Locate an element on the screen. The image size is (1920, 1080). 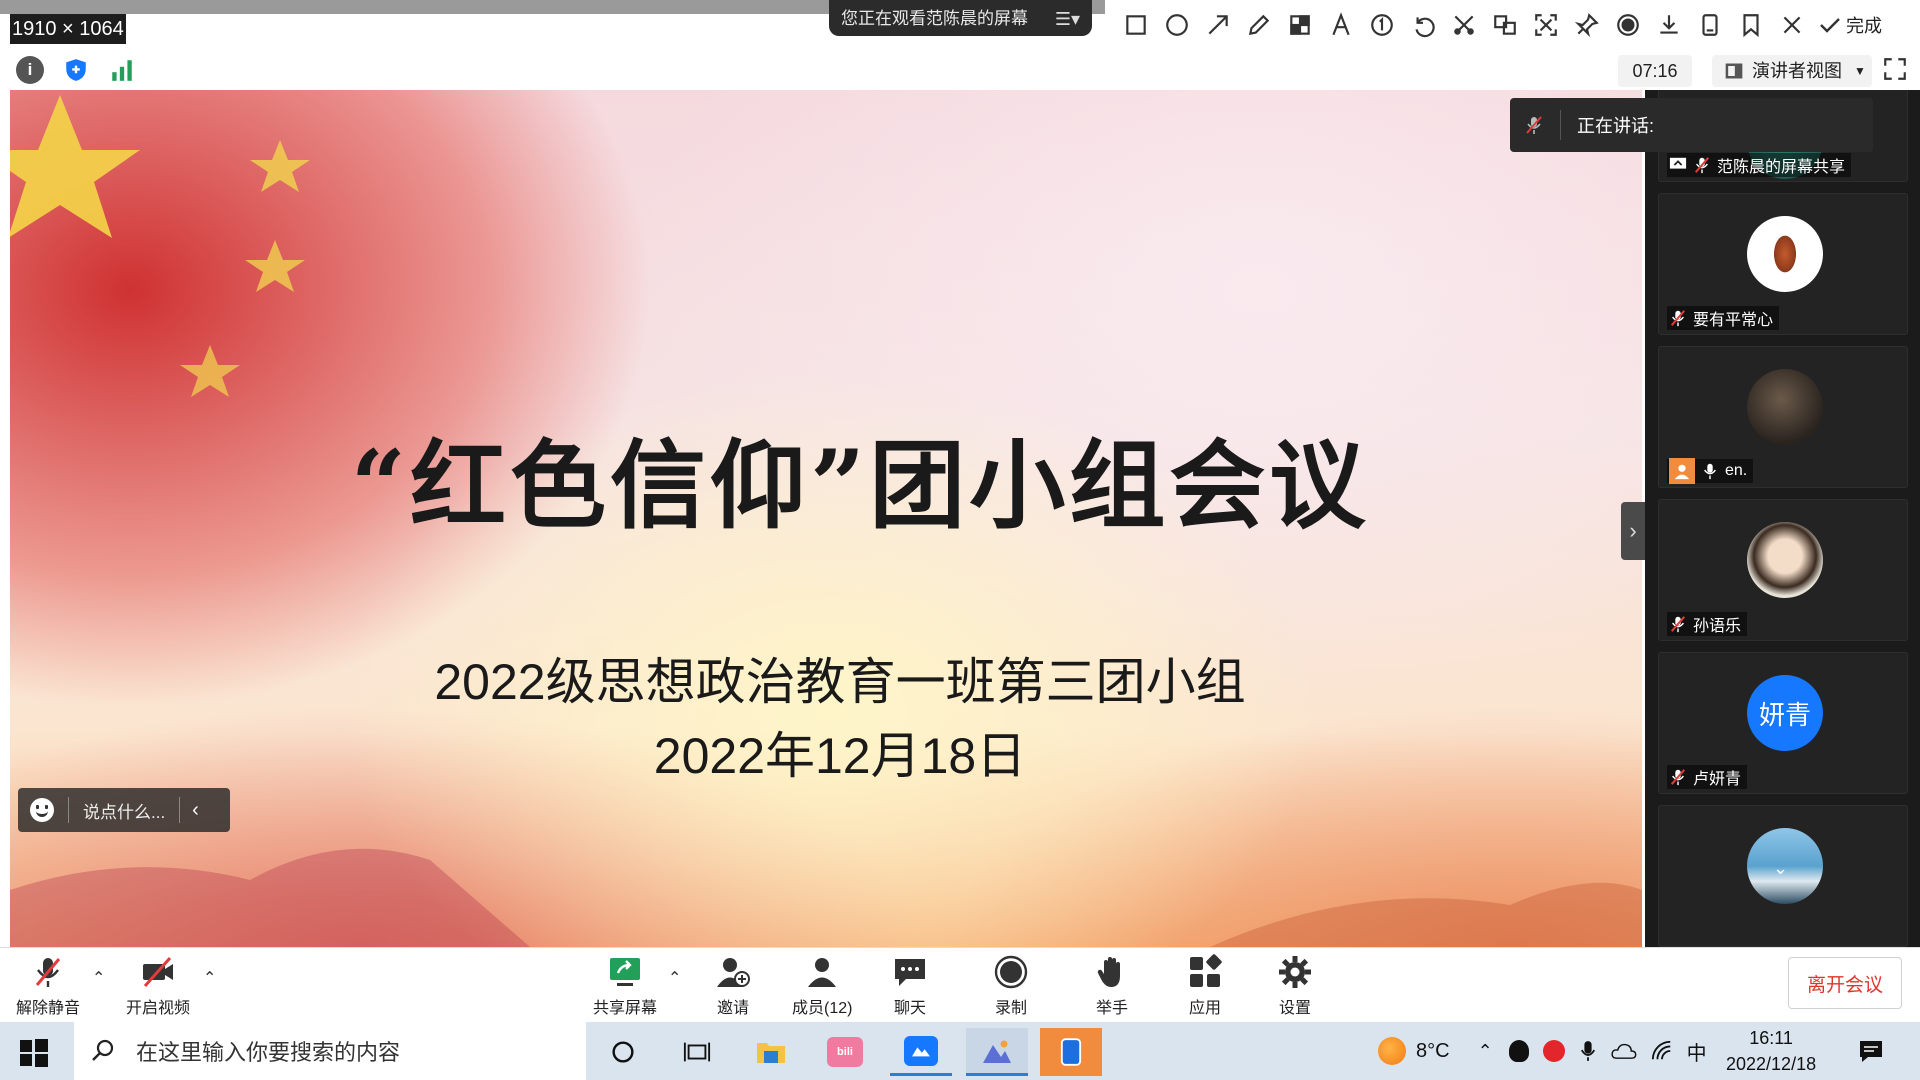
notification-icon is located at coordinates (1871, 1051).